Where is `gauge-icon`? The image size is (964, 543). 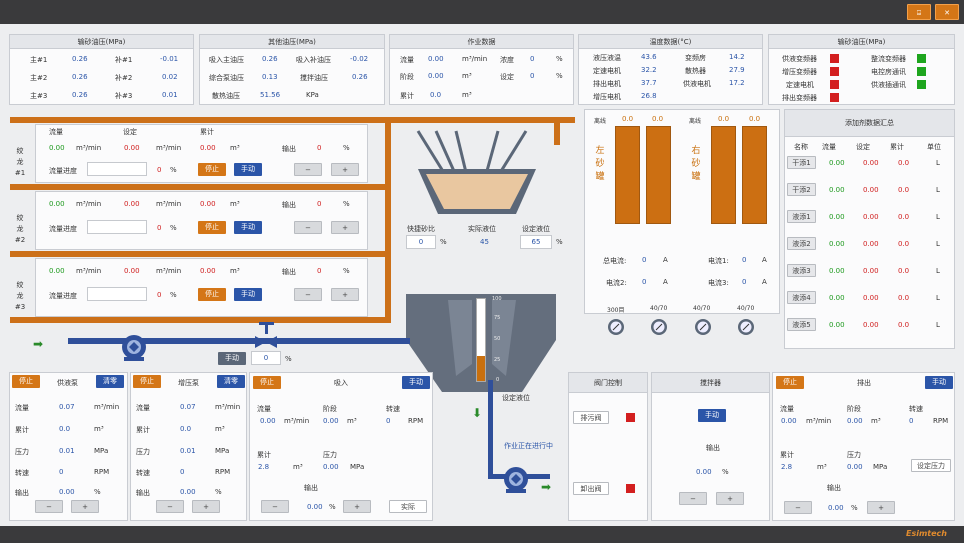
gauge-icon is located at coordinates (703, 327).